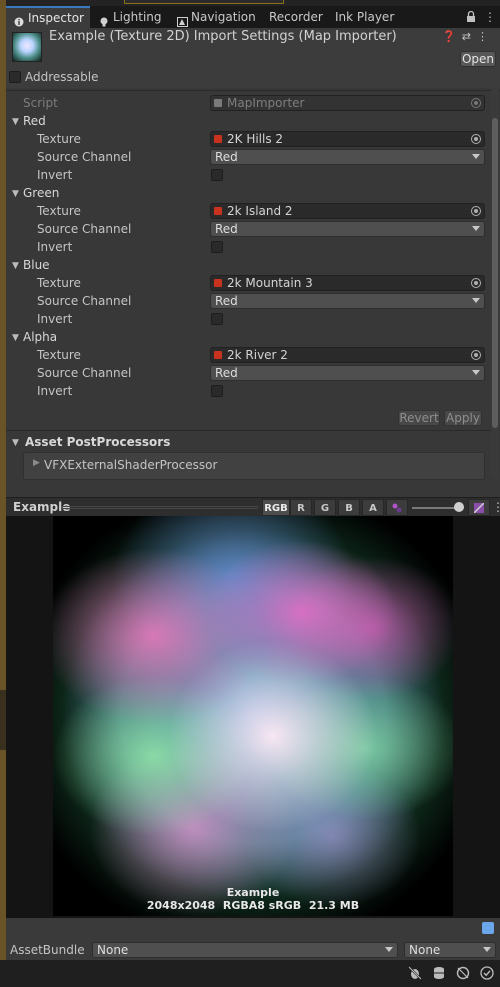 The width and height of the screenshot is (500, 987). Describe the element at coordinates (40, 337) in the screenshot. I see `alpha-header: Alpha` at that location.